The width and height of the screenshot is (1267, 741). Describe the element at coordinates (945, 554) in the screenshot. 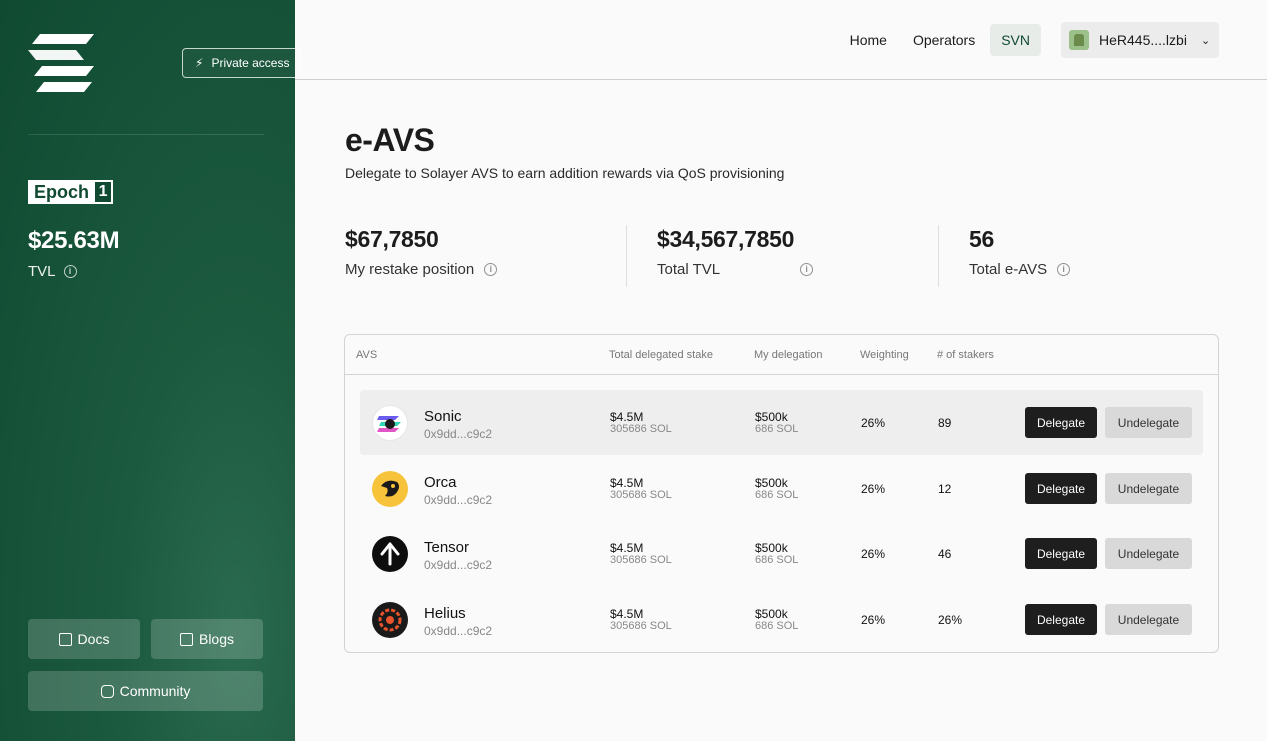

I see `stakers-value: 46` at that location.